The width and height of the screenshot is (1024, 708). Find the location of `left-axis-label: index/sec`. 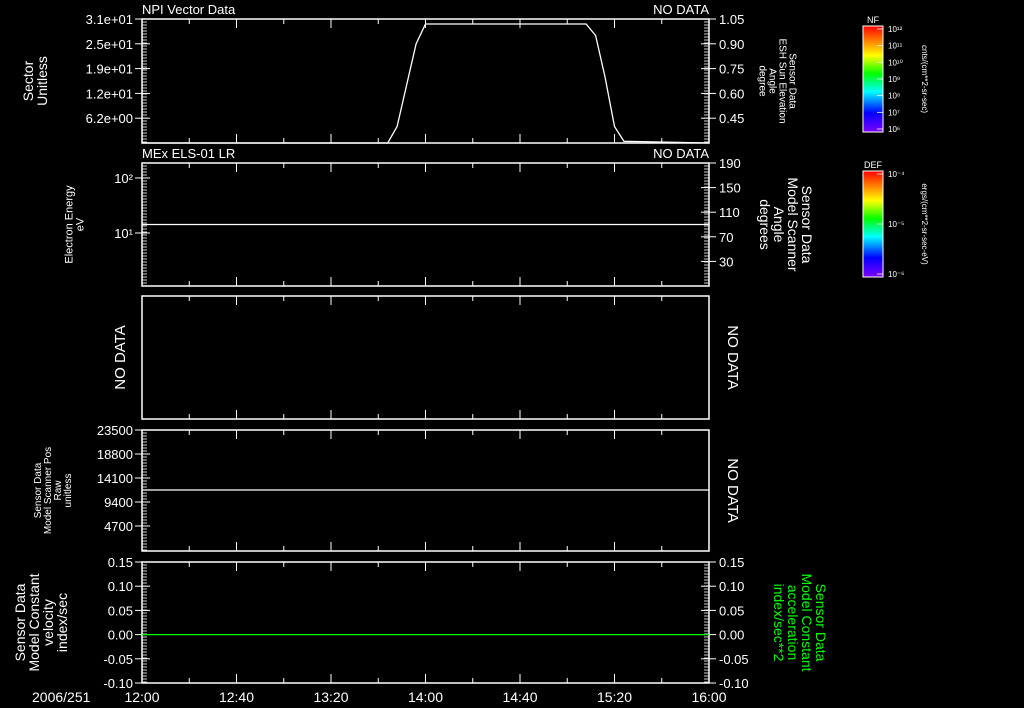

left-axis-label: index/sec is located at coordinates (62, 622).